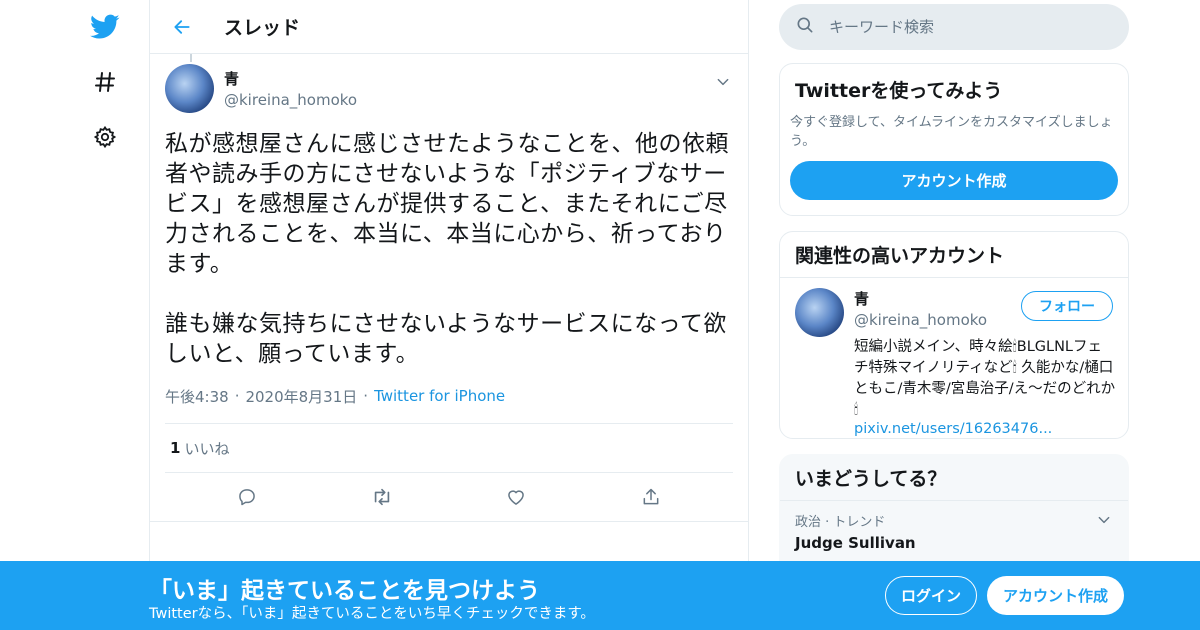 The width and height of the screenshot is (1200, 630). I want to click on trend-name: Judge Sullivan, so click(954, 543).